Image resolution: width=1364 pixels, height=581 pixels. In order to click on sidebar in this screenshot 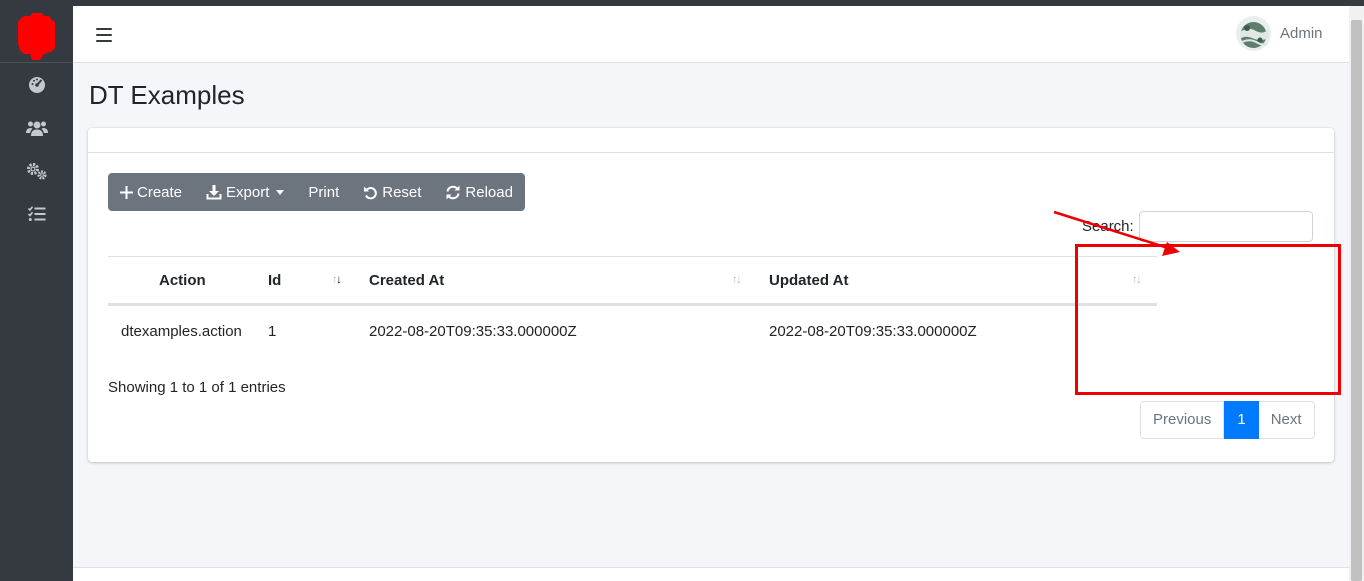, I will do `click(36, 293)`.